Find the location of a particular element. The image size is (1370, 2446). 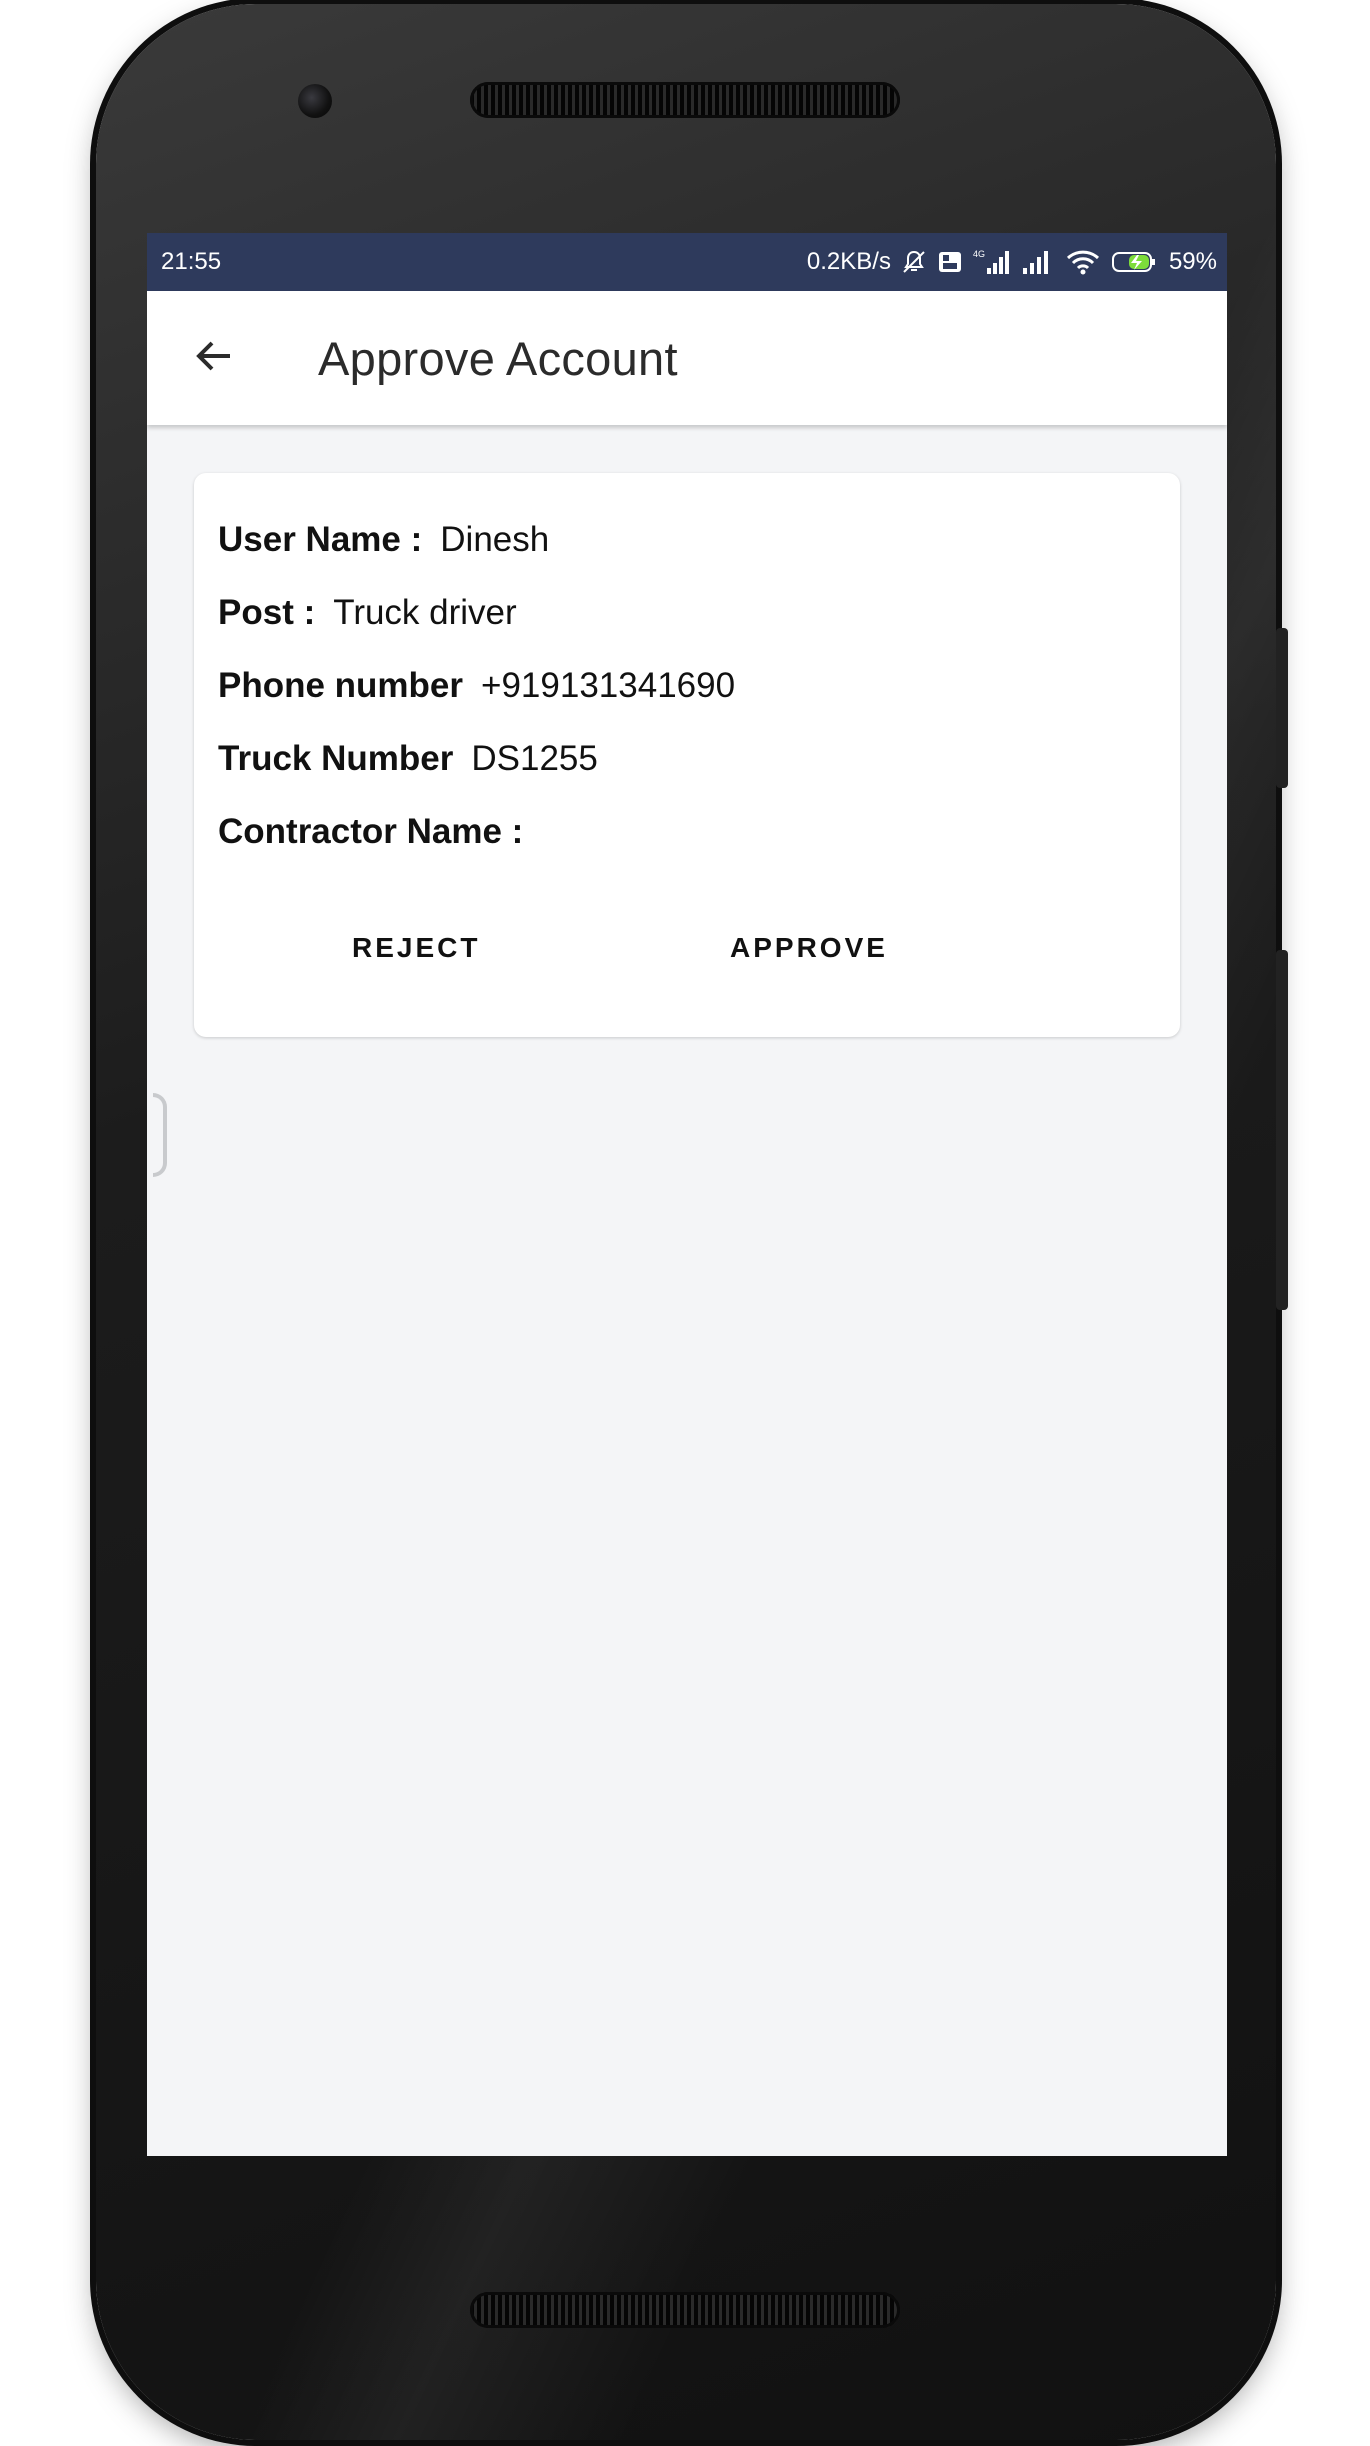

status-bar: 21:55 0.2KB/s 4G 59% is located at coordinates (687, 262).